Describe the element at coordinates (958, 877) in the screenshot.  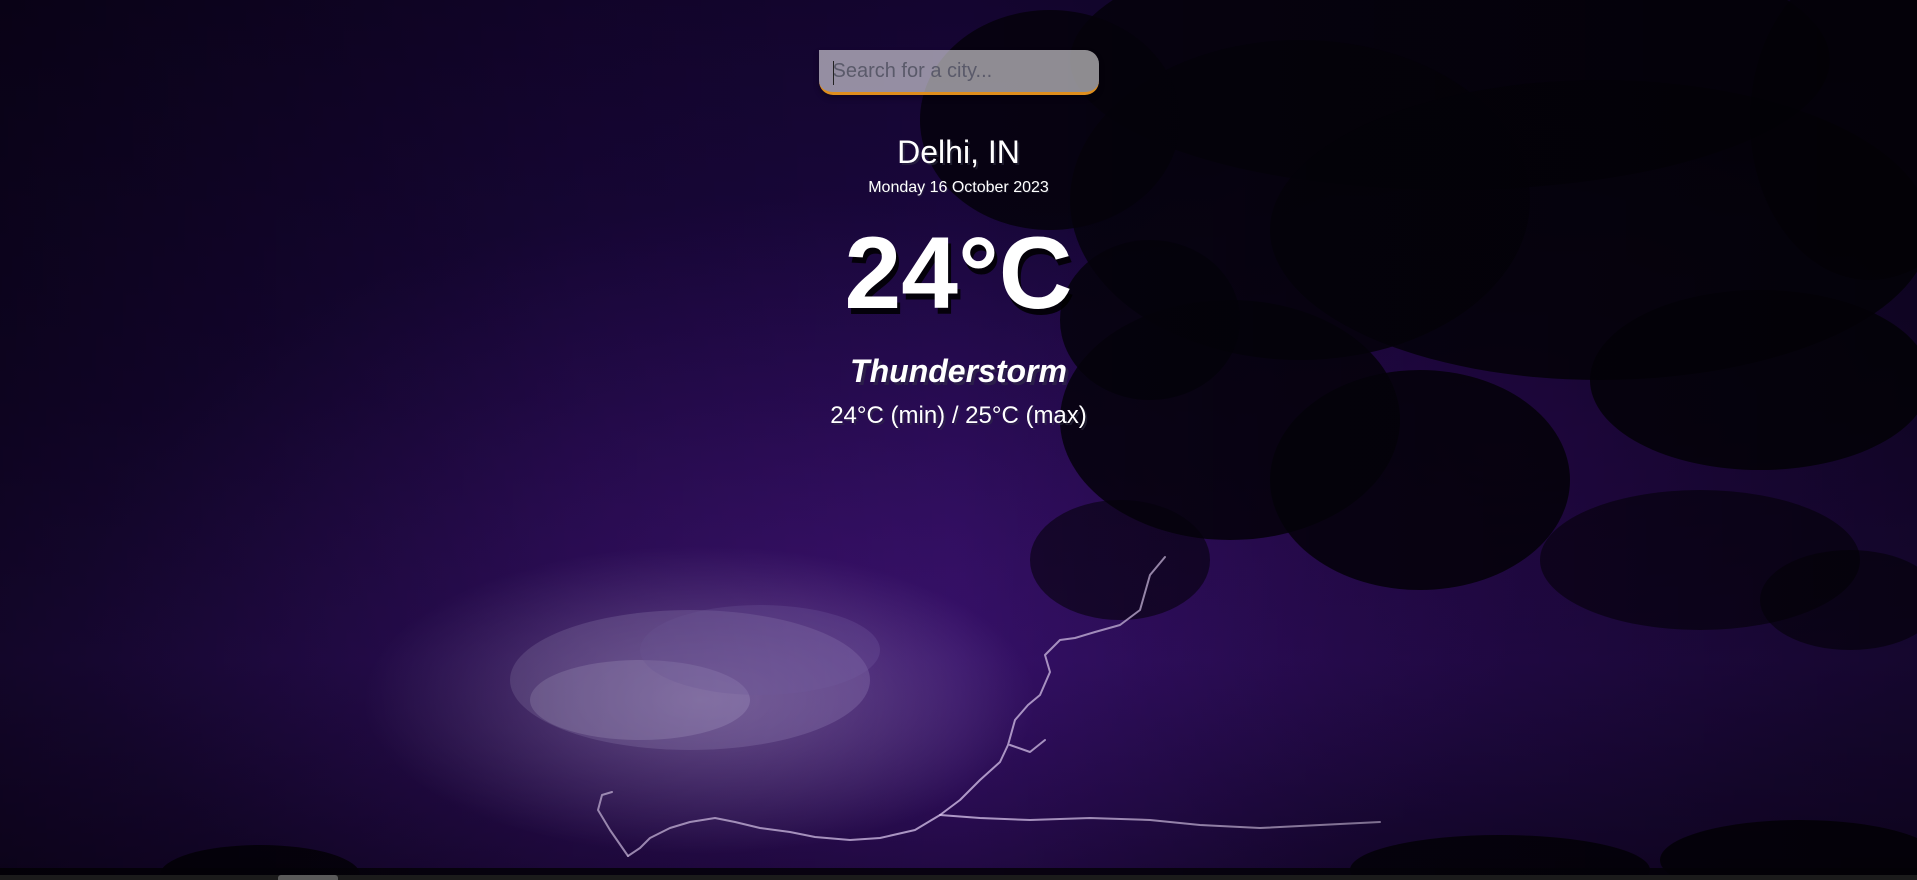
I see `horizontal-scrollbar` at that location.